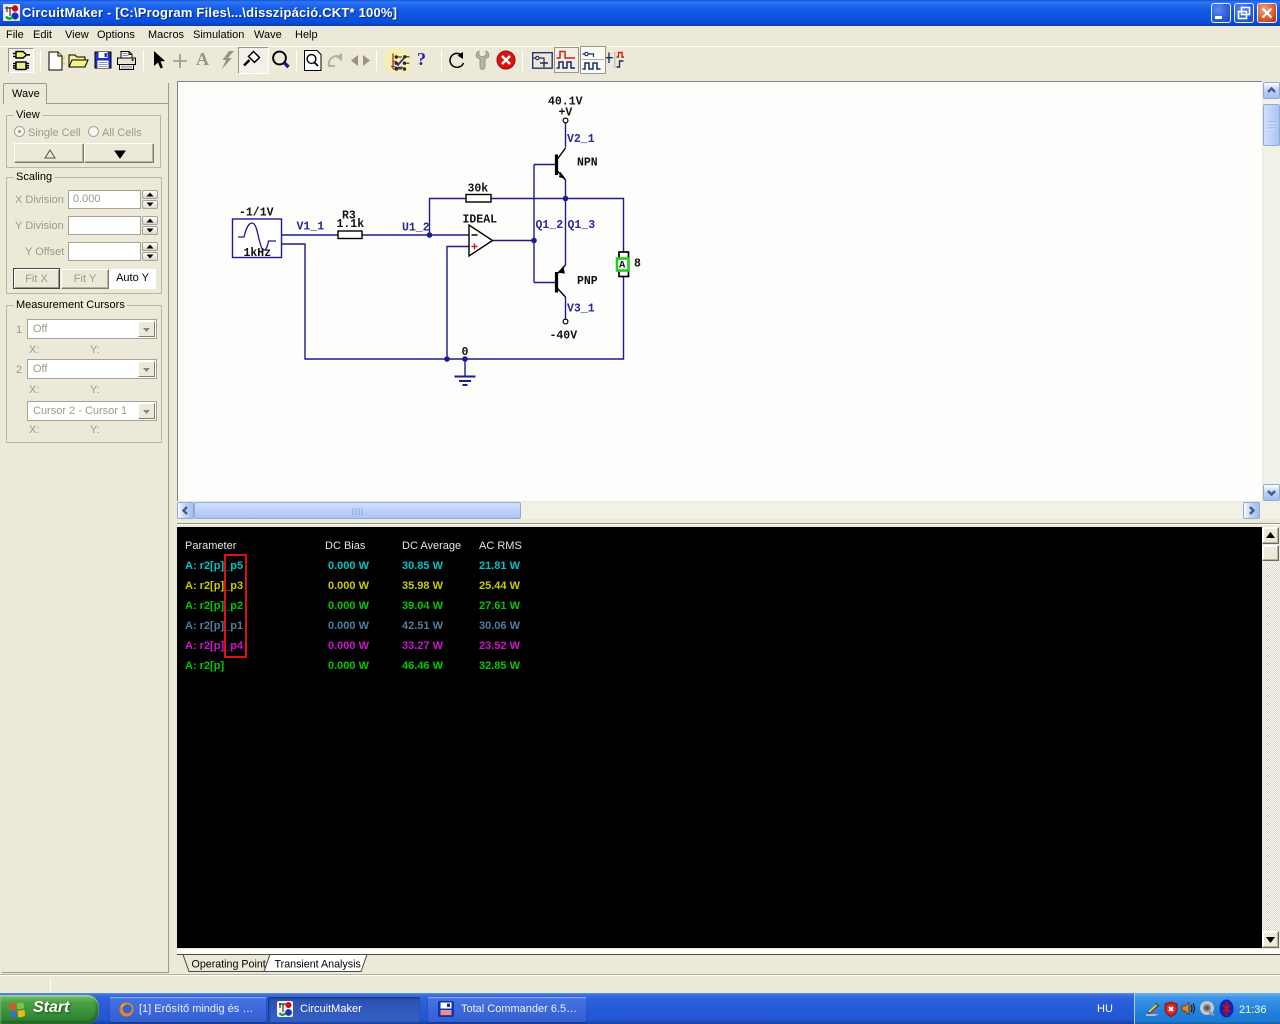 Image resolution: width=1280 pixels, height=1024 pixels. What do you see at coordinates (465, 352) in the screenshot?
I see `svg-text: 0` at bounding box center [465, 352].